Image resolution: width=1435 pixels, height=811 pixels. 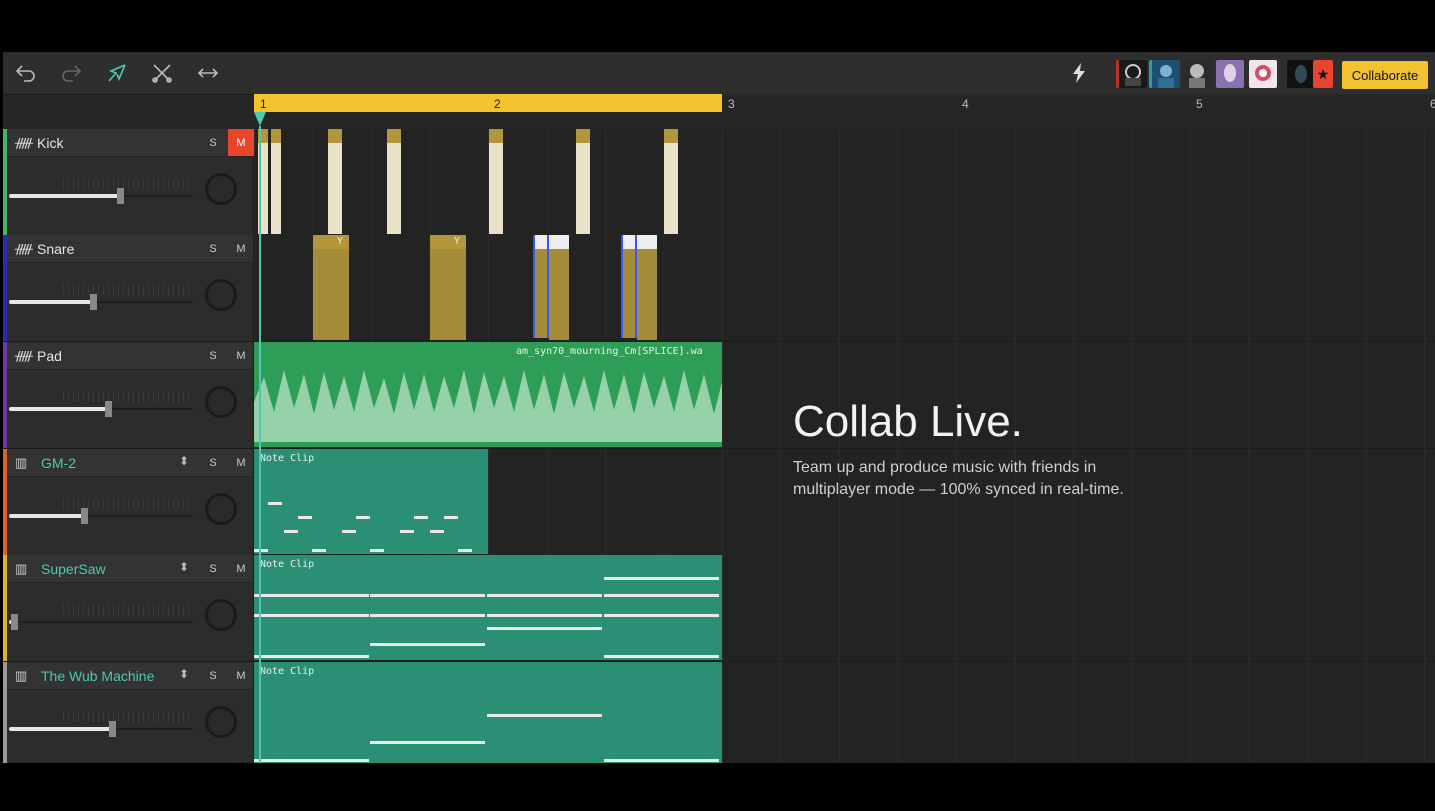 What do you see at coordinates (73, 569) in the screenshot?
I see `instrument-select: SuperSaw` at bounding box center [73, 569].